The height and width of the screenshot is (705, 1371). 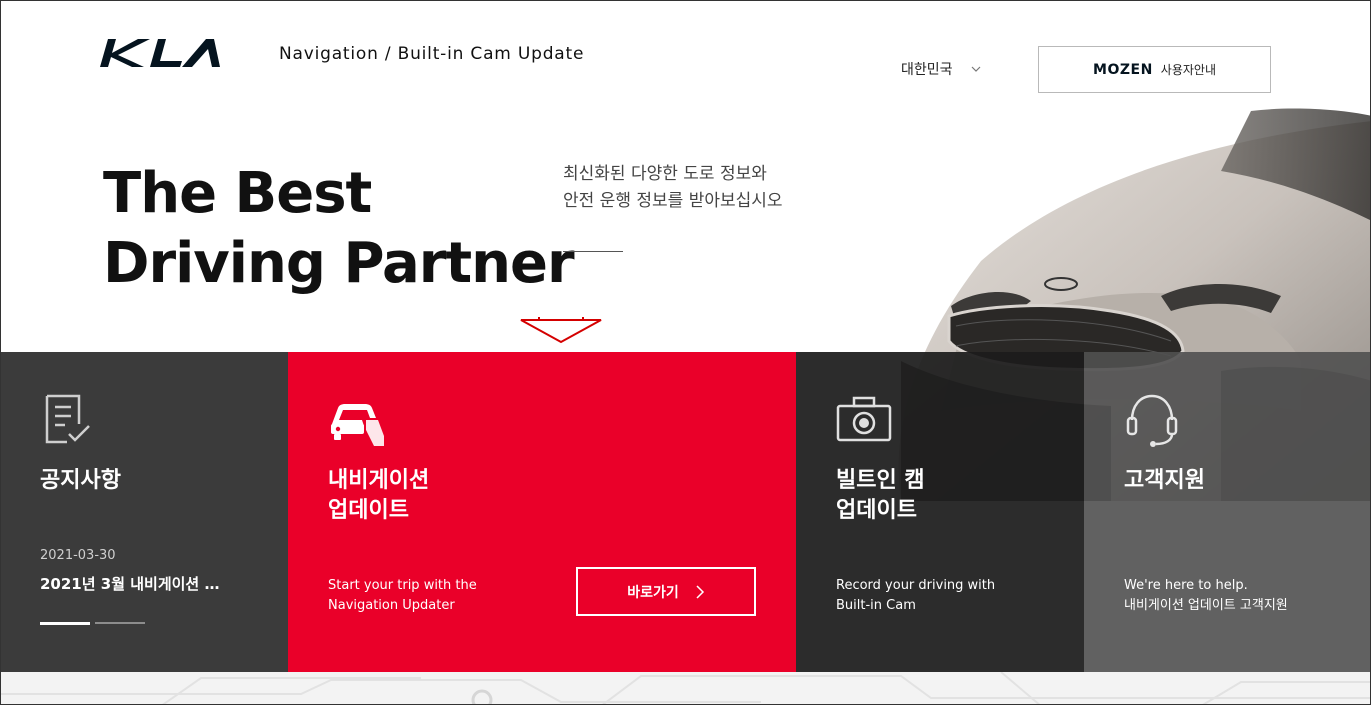 I want to click on cam-update-text: Record your driving with Built-in Cam, so click(x=915, y=596).